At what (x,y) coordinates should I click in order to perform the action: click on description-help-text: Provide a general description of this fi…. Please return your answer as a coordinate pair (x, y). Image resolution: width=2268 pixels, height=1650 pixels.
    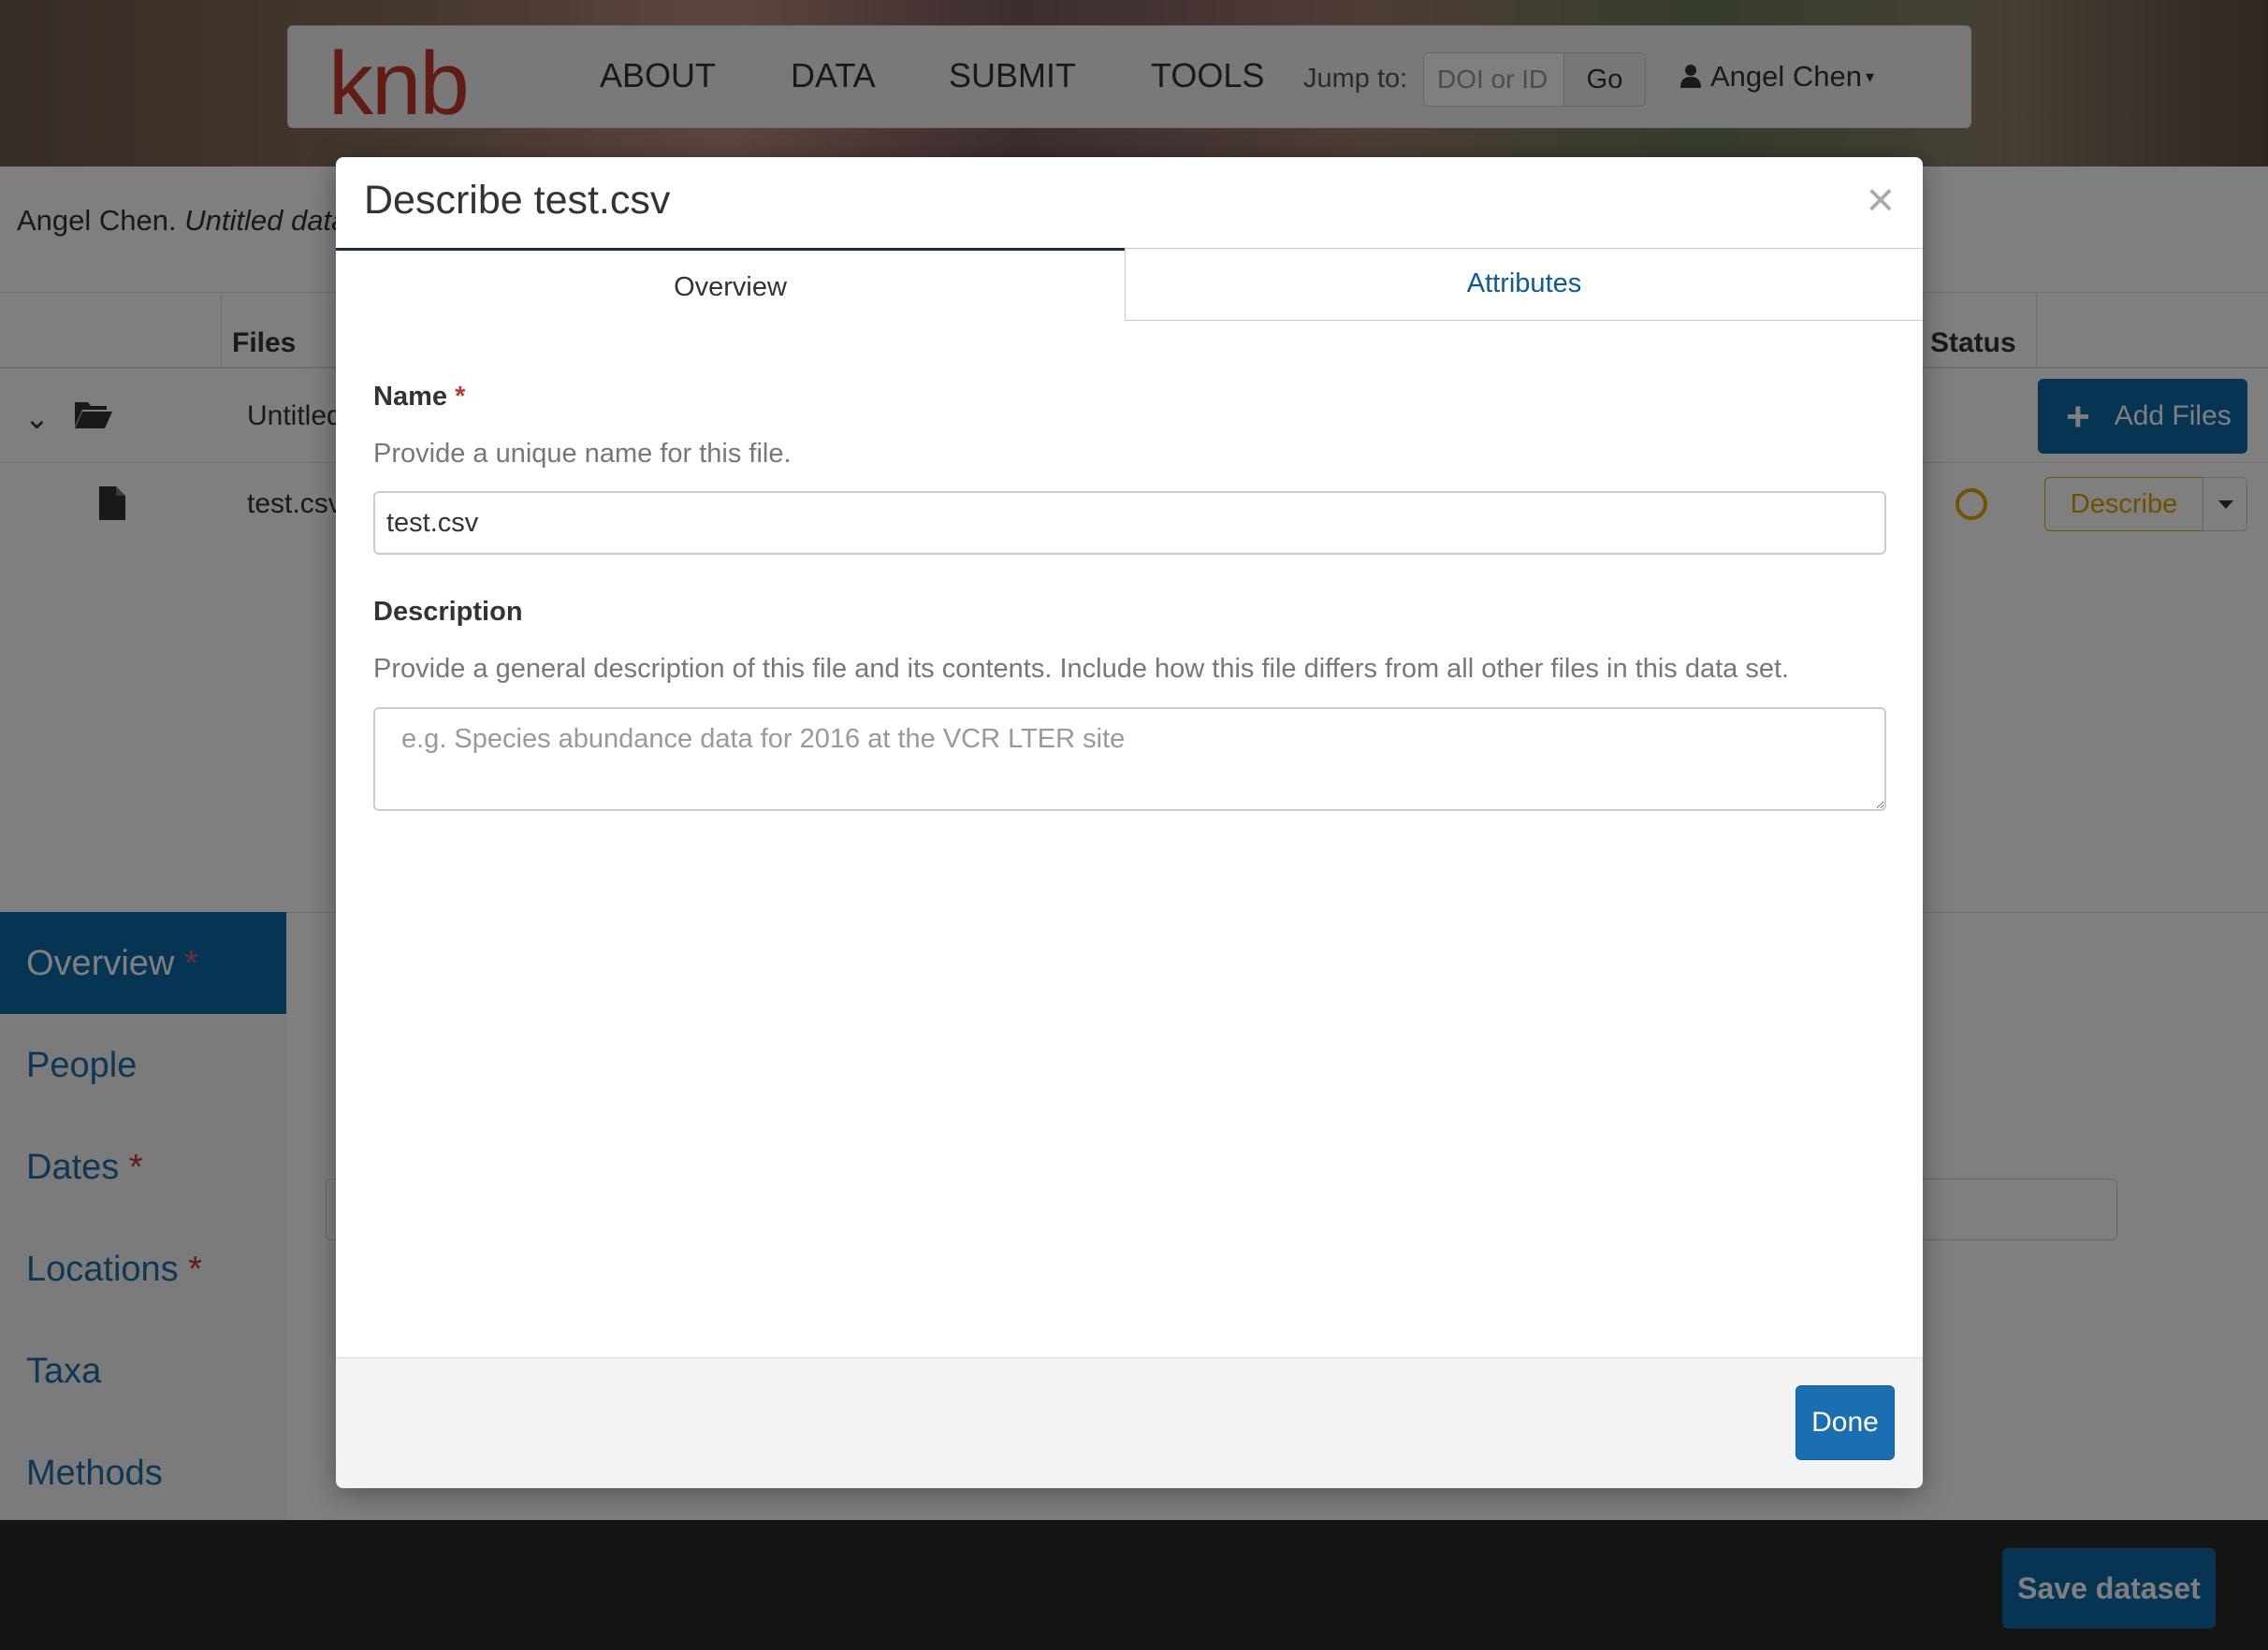
    Looking at the image, I should click on (1081, 669).